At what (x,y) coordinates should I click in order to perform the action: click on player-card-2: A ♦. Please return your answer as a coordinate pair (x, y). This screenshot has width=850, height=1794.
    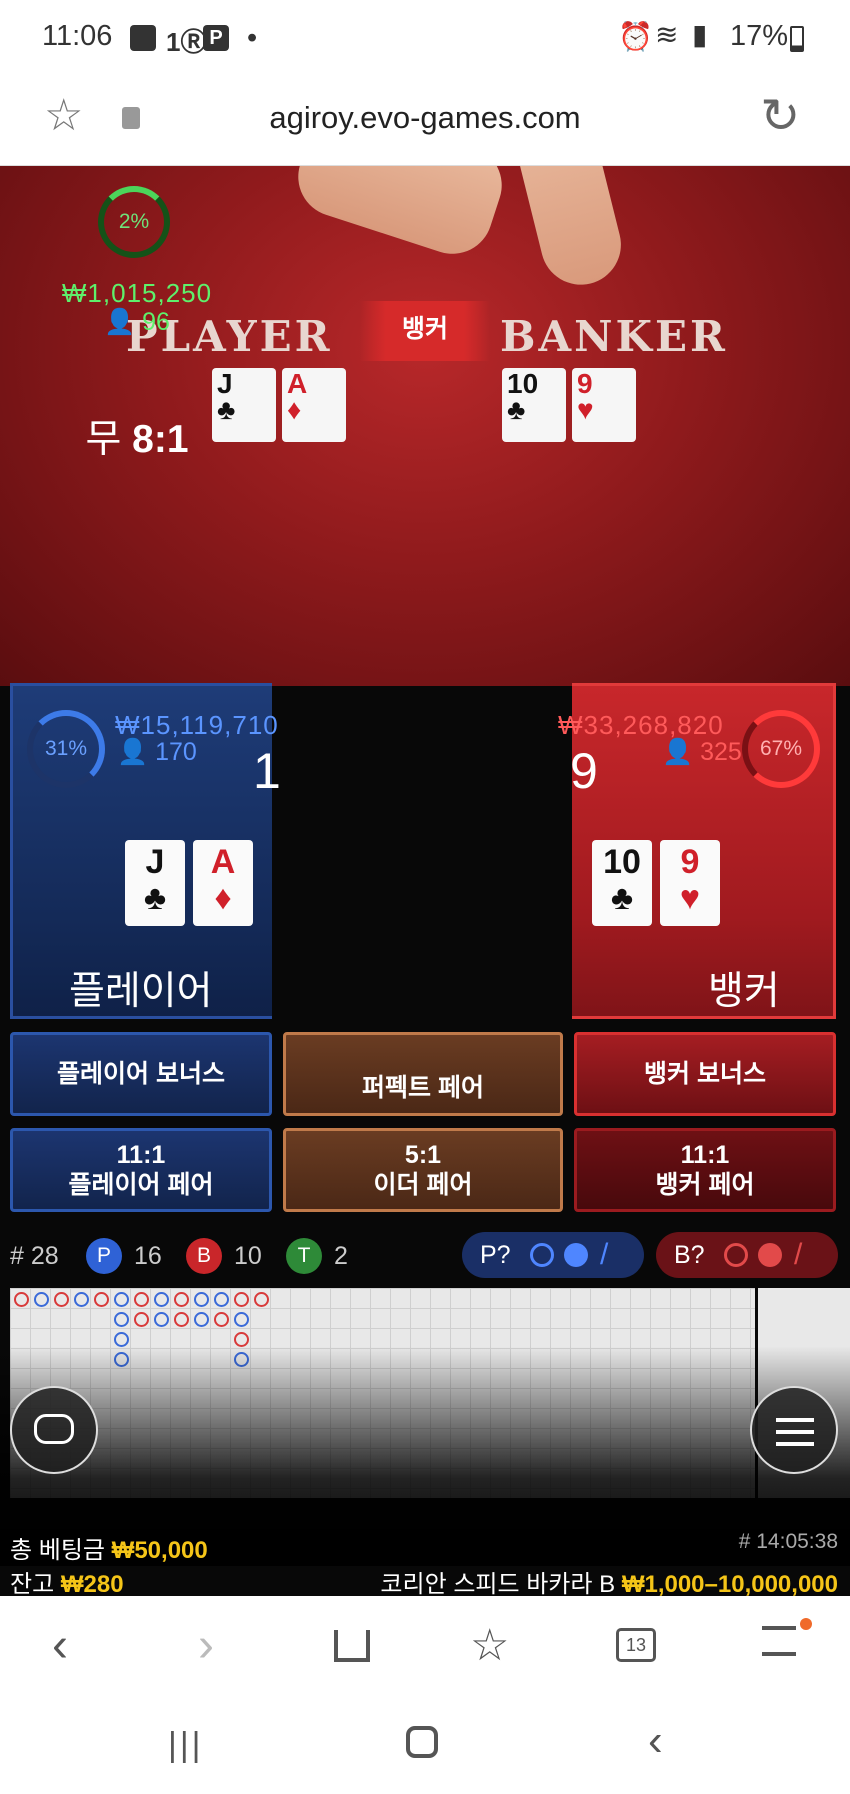
    Looking at the image, I should click on (223, 883).